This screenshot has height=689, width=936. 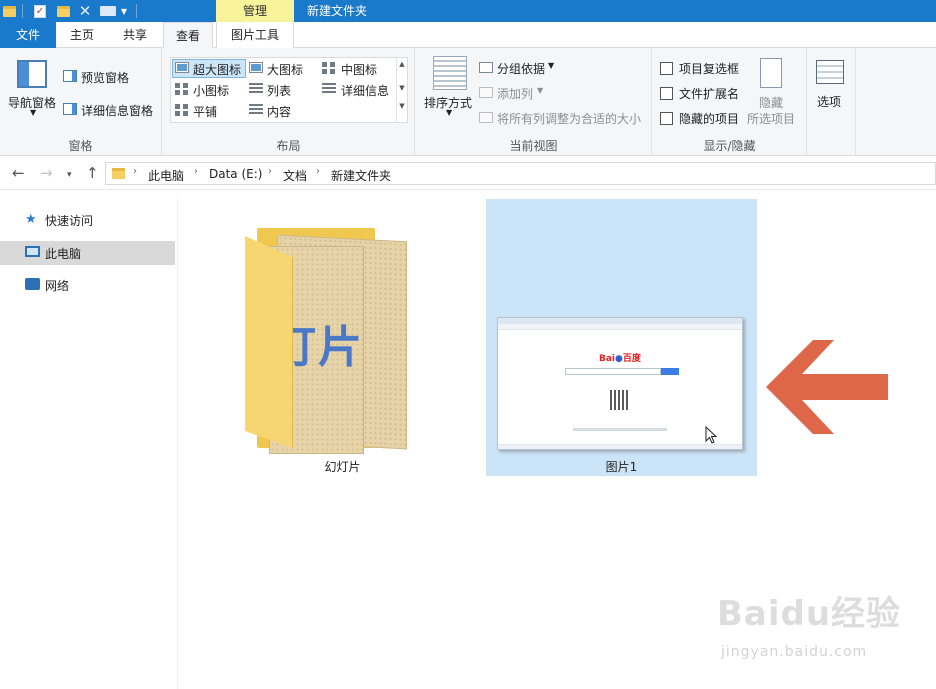 What do you see at coordinates (255, 35) in the screenshot?
I see `tab-picture-tools: 图片工具` at bounding box center [255, 35].